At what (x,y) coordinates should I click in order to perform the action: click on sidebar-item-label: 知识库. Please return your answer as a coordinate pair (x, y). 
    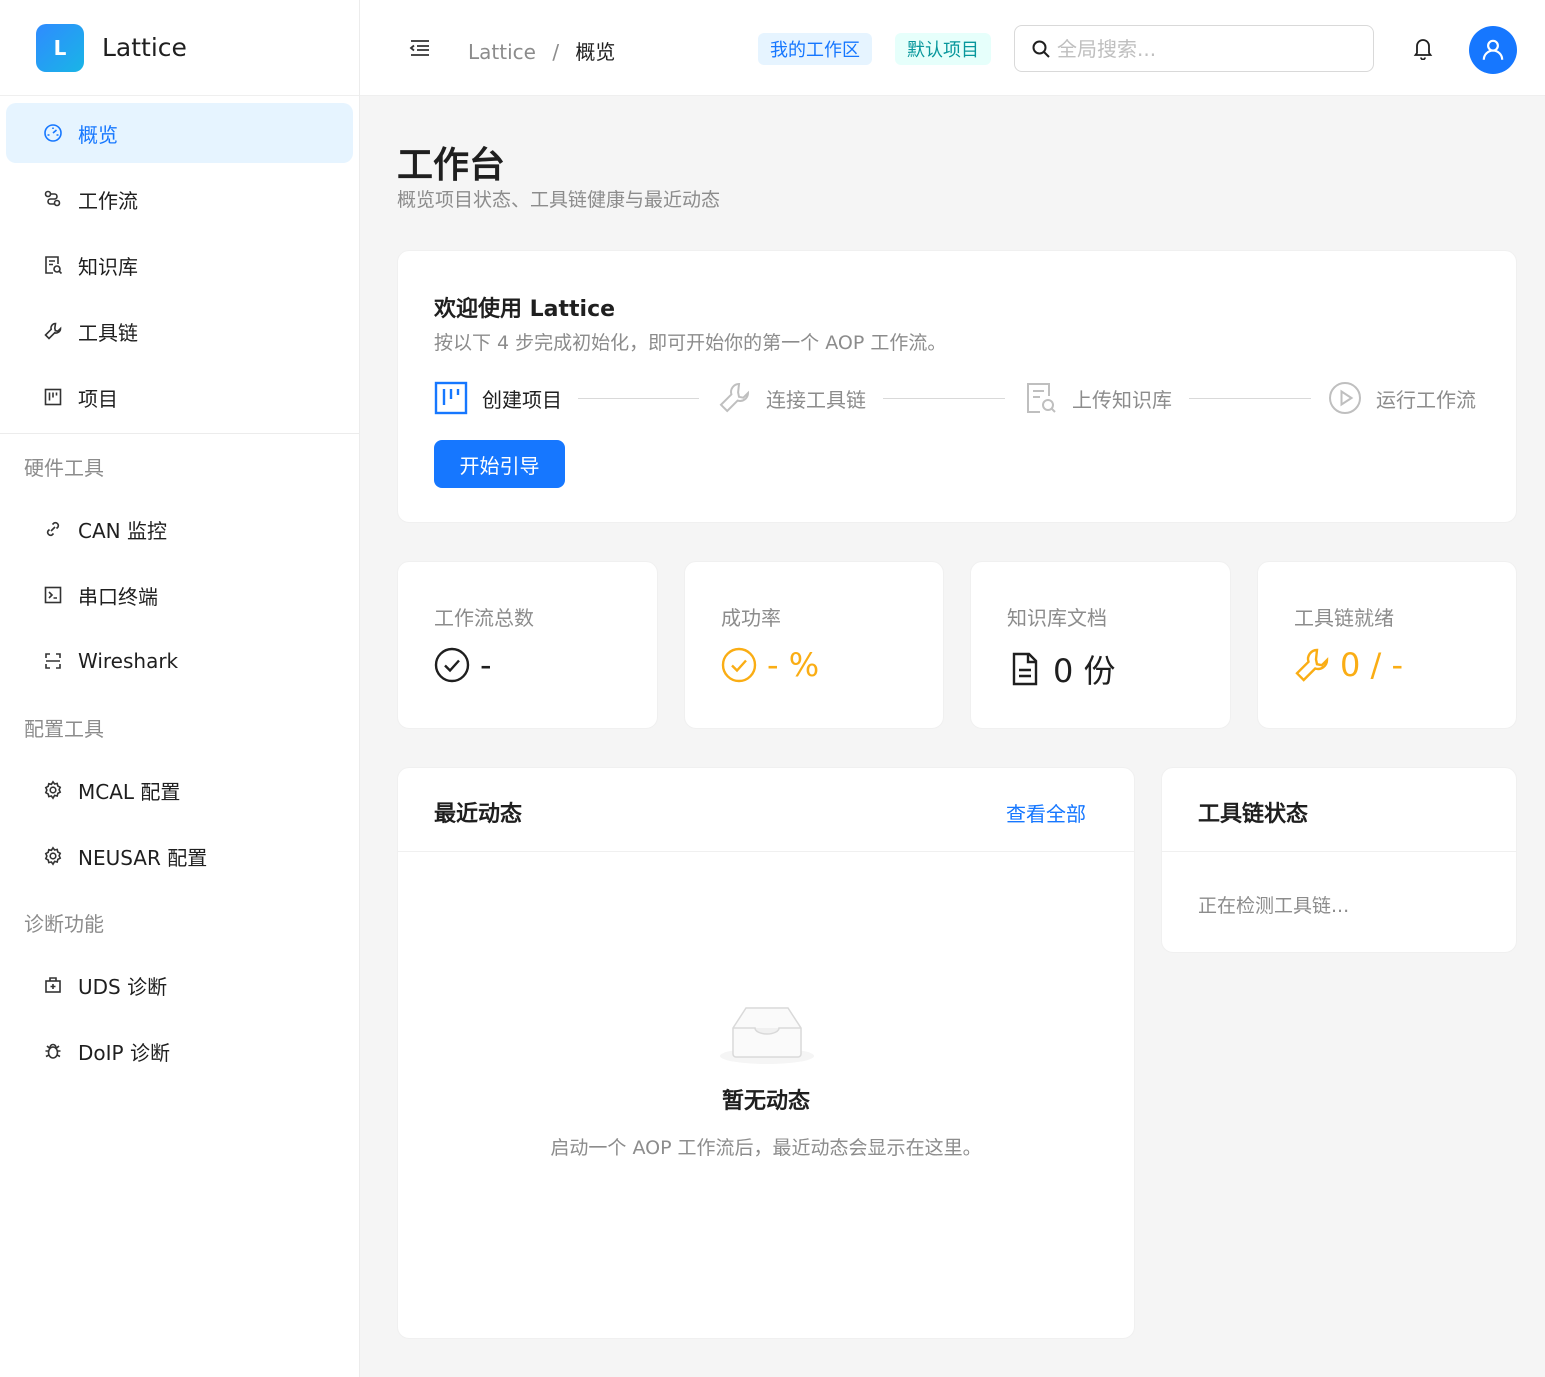
    Looking at the image, I should click on (108, 266).